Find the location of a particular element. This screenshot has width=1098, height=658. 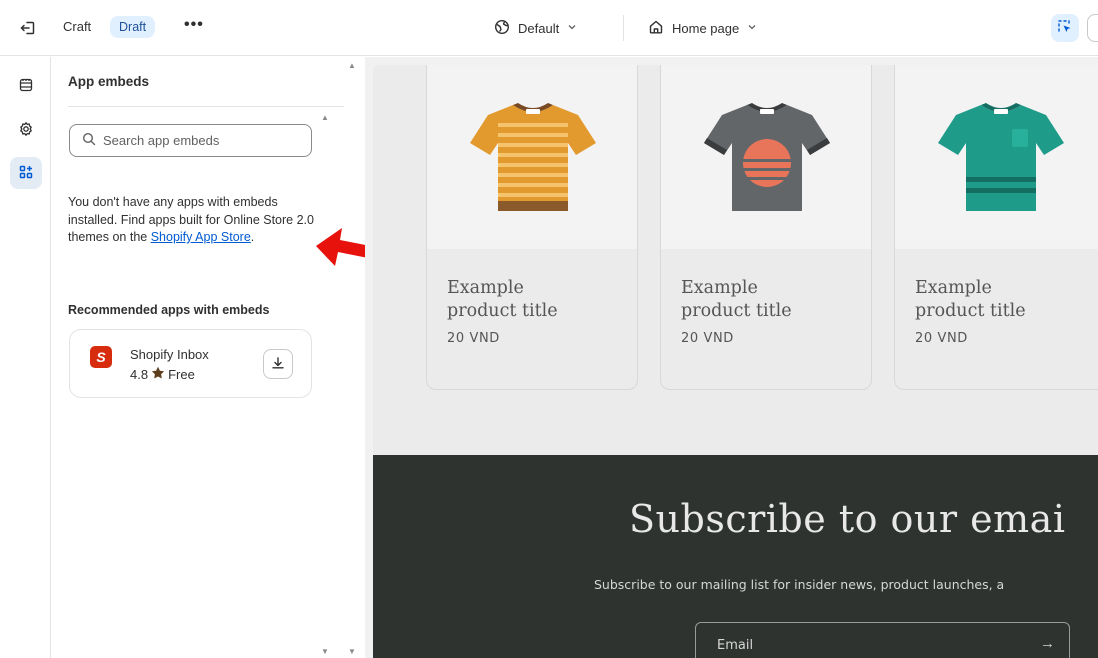

inspector-toggle-button is located at coordinates (1065, 28).